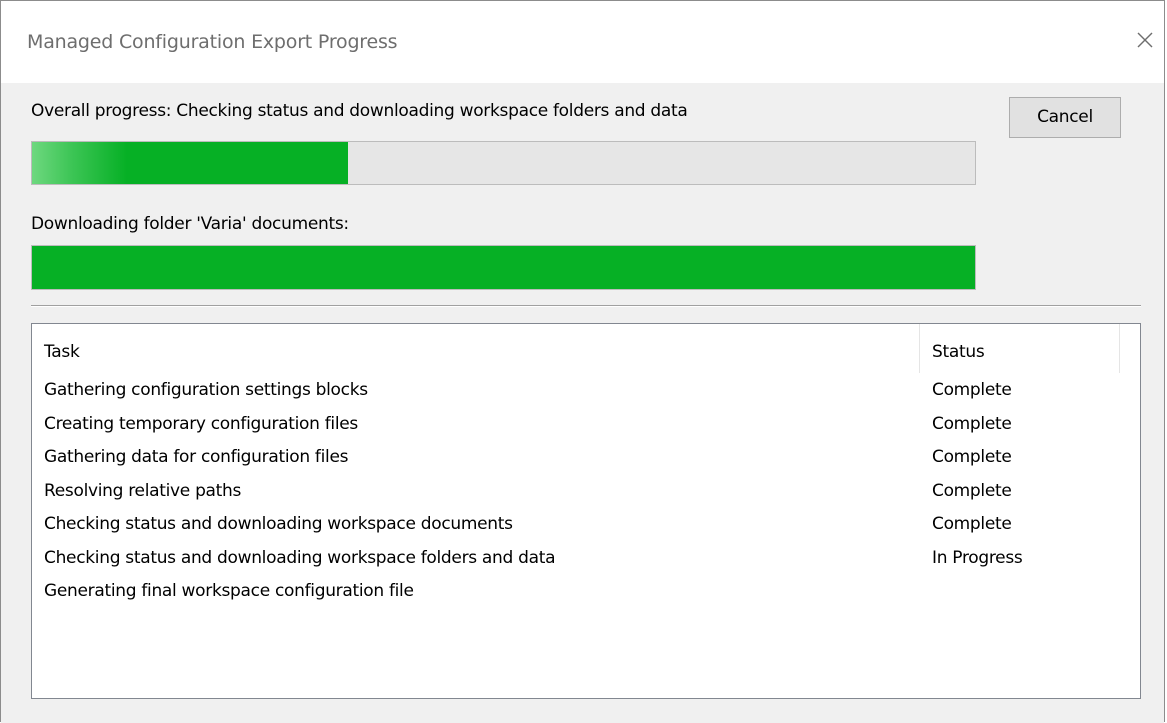 Image resolution: width=1167 pixels, height=723 pixels. What do you see at coordinates (143, 490) in the screenshot?
I see `task-name-cell: Resolving relative paths` at bounding box center [143, 490].